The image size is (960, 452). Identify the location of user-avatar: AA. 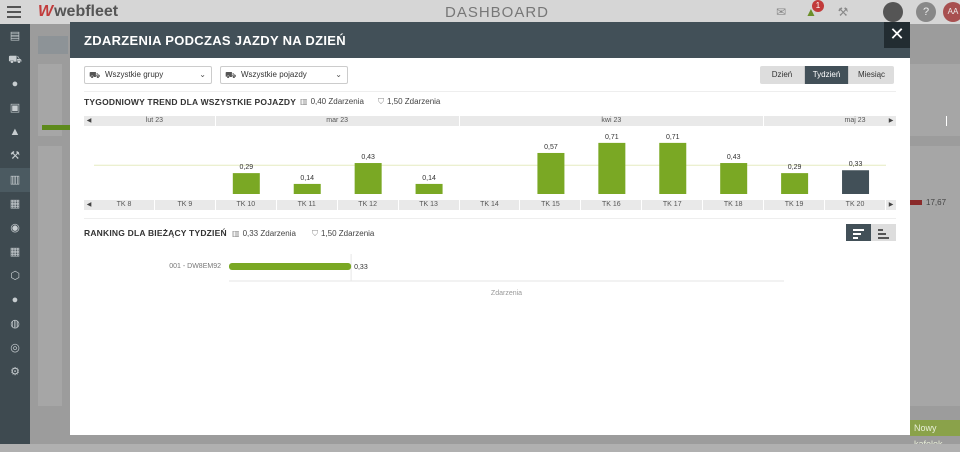
(951, 12).